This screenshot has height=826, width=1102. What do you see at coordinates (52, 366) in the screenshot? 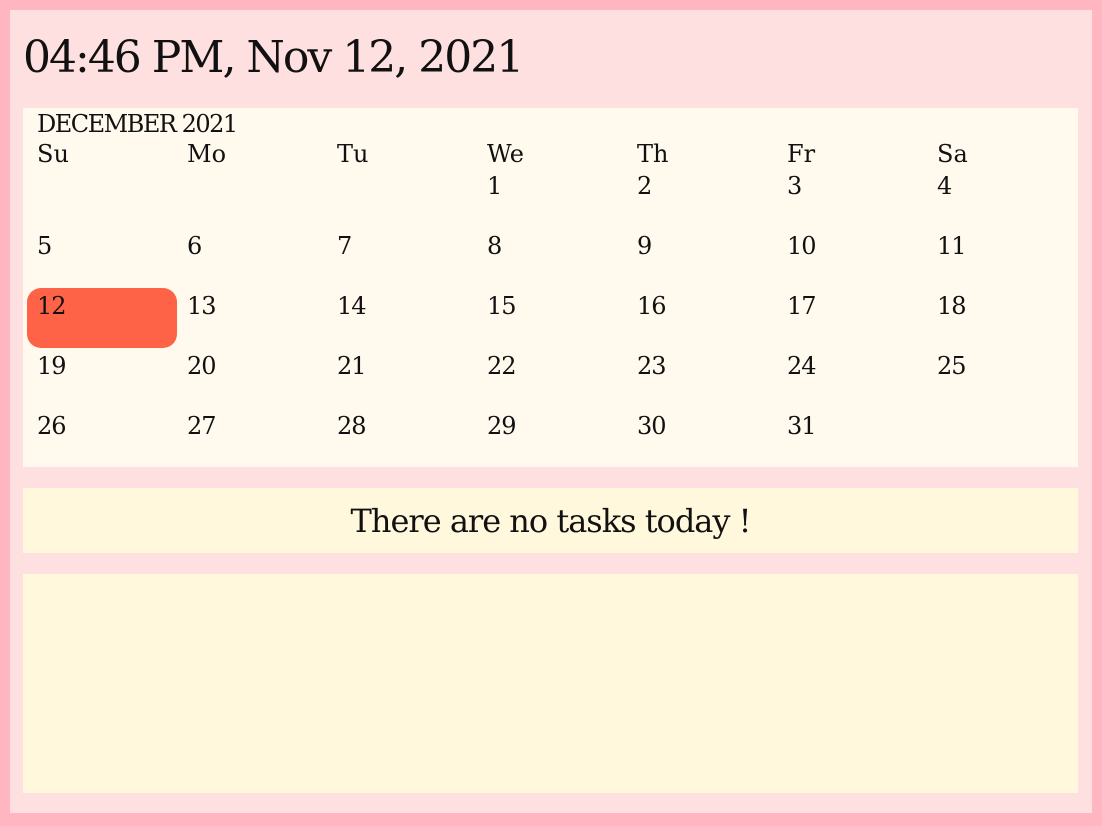
I see `calendar-day: 19` at bounding box center [52, 366].